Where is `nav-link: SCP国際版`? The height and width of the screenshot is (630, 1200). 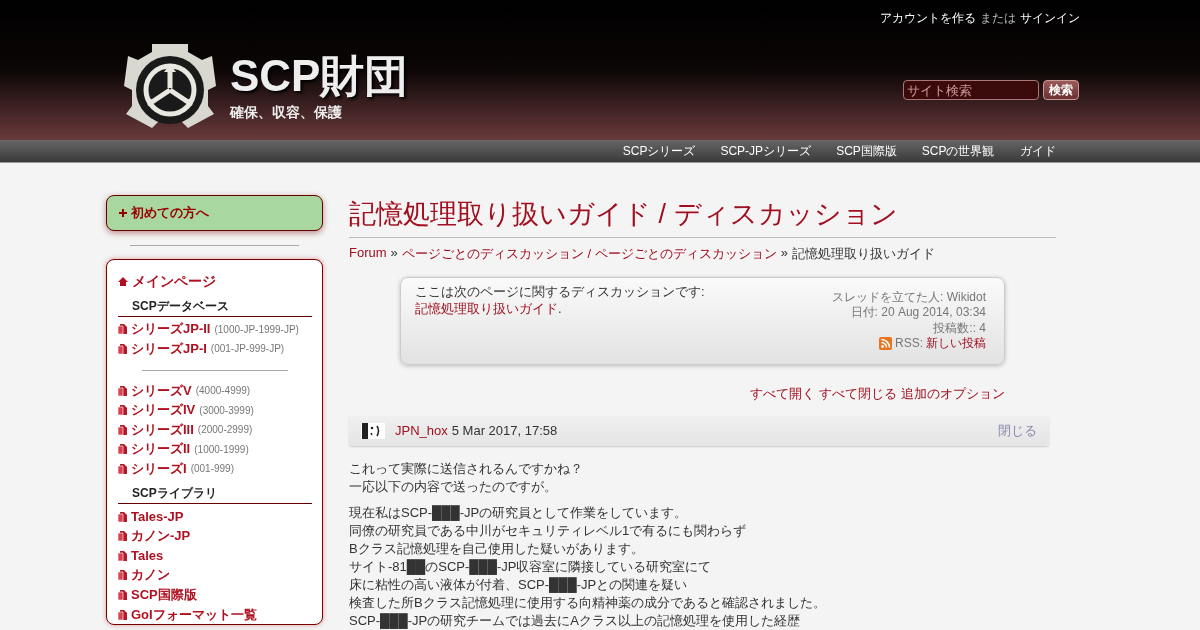 nav-link: SCP国際版 is located at coordinates (866, 151).